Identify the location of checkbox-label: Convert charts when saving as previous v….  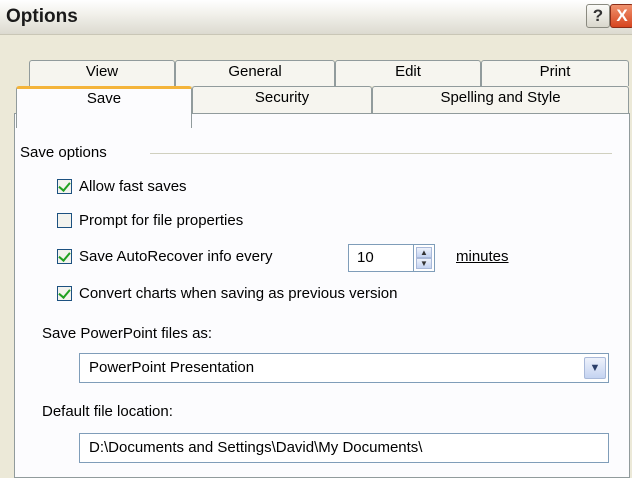
(238, 293).